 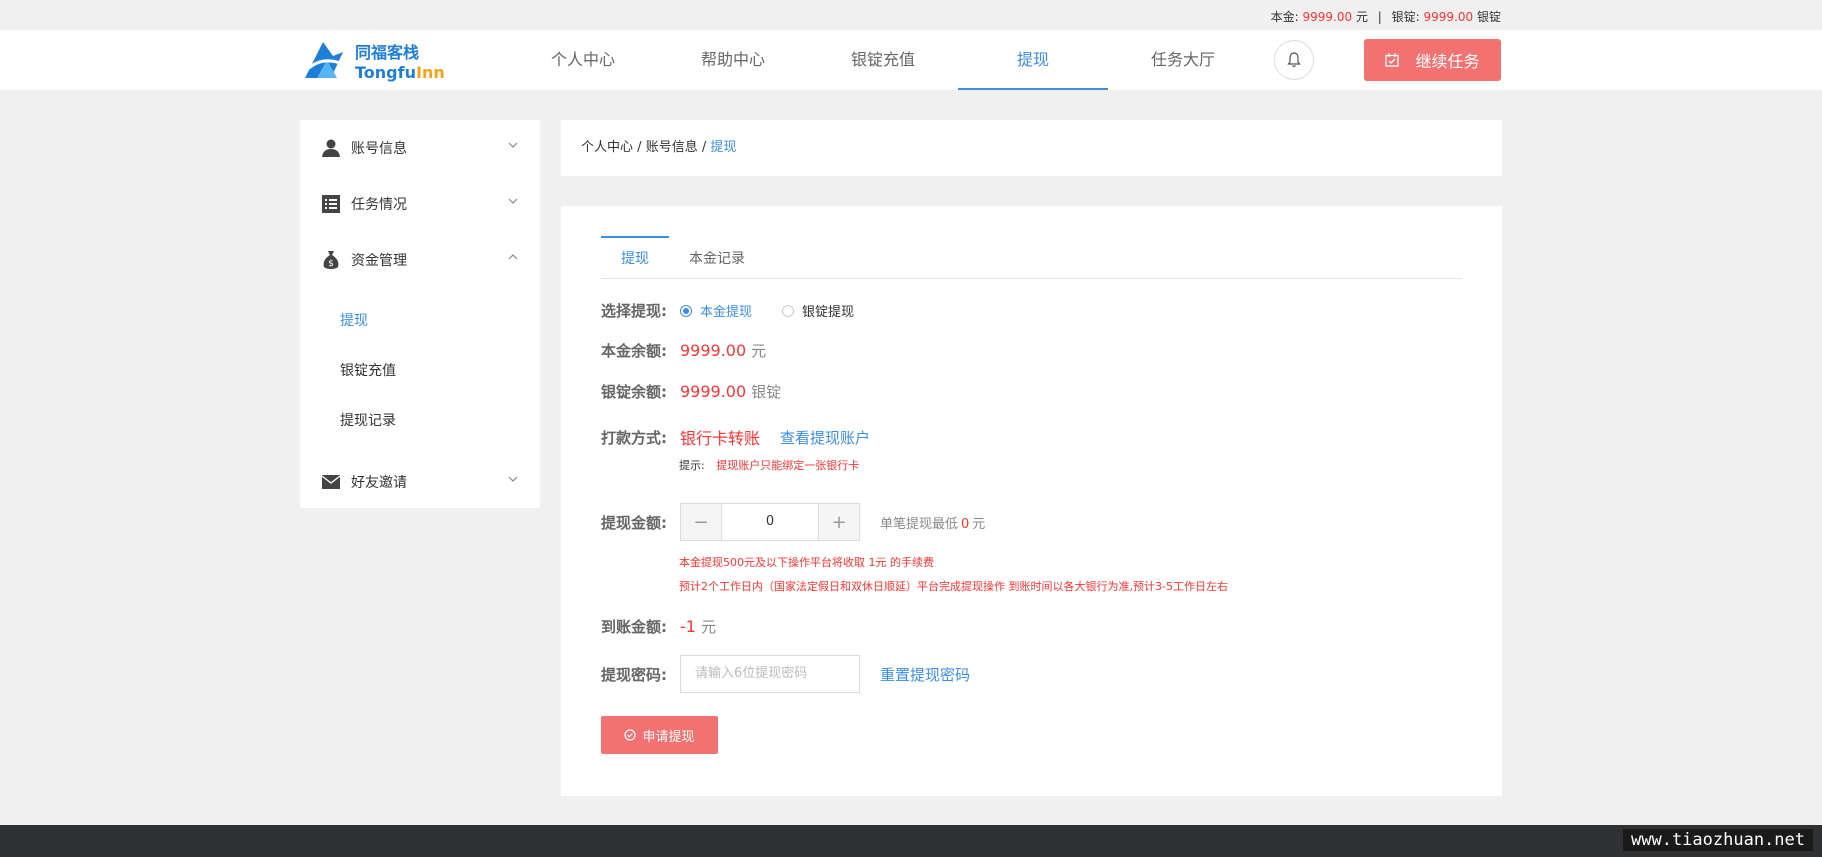 What do you see at coordinates (692, 465) in the screenshot?
I see `hint-key: 提示:` at bounding box center [692, 465].